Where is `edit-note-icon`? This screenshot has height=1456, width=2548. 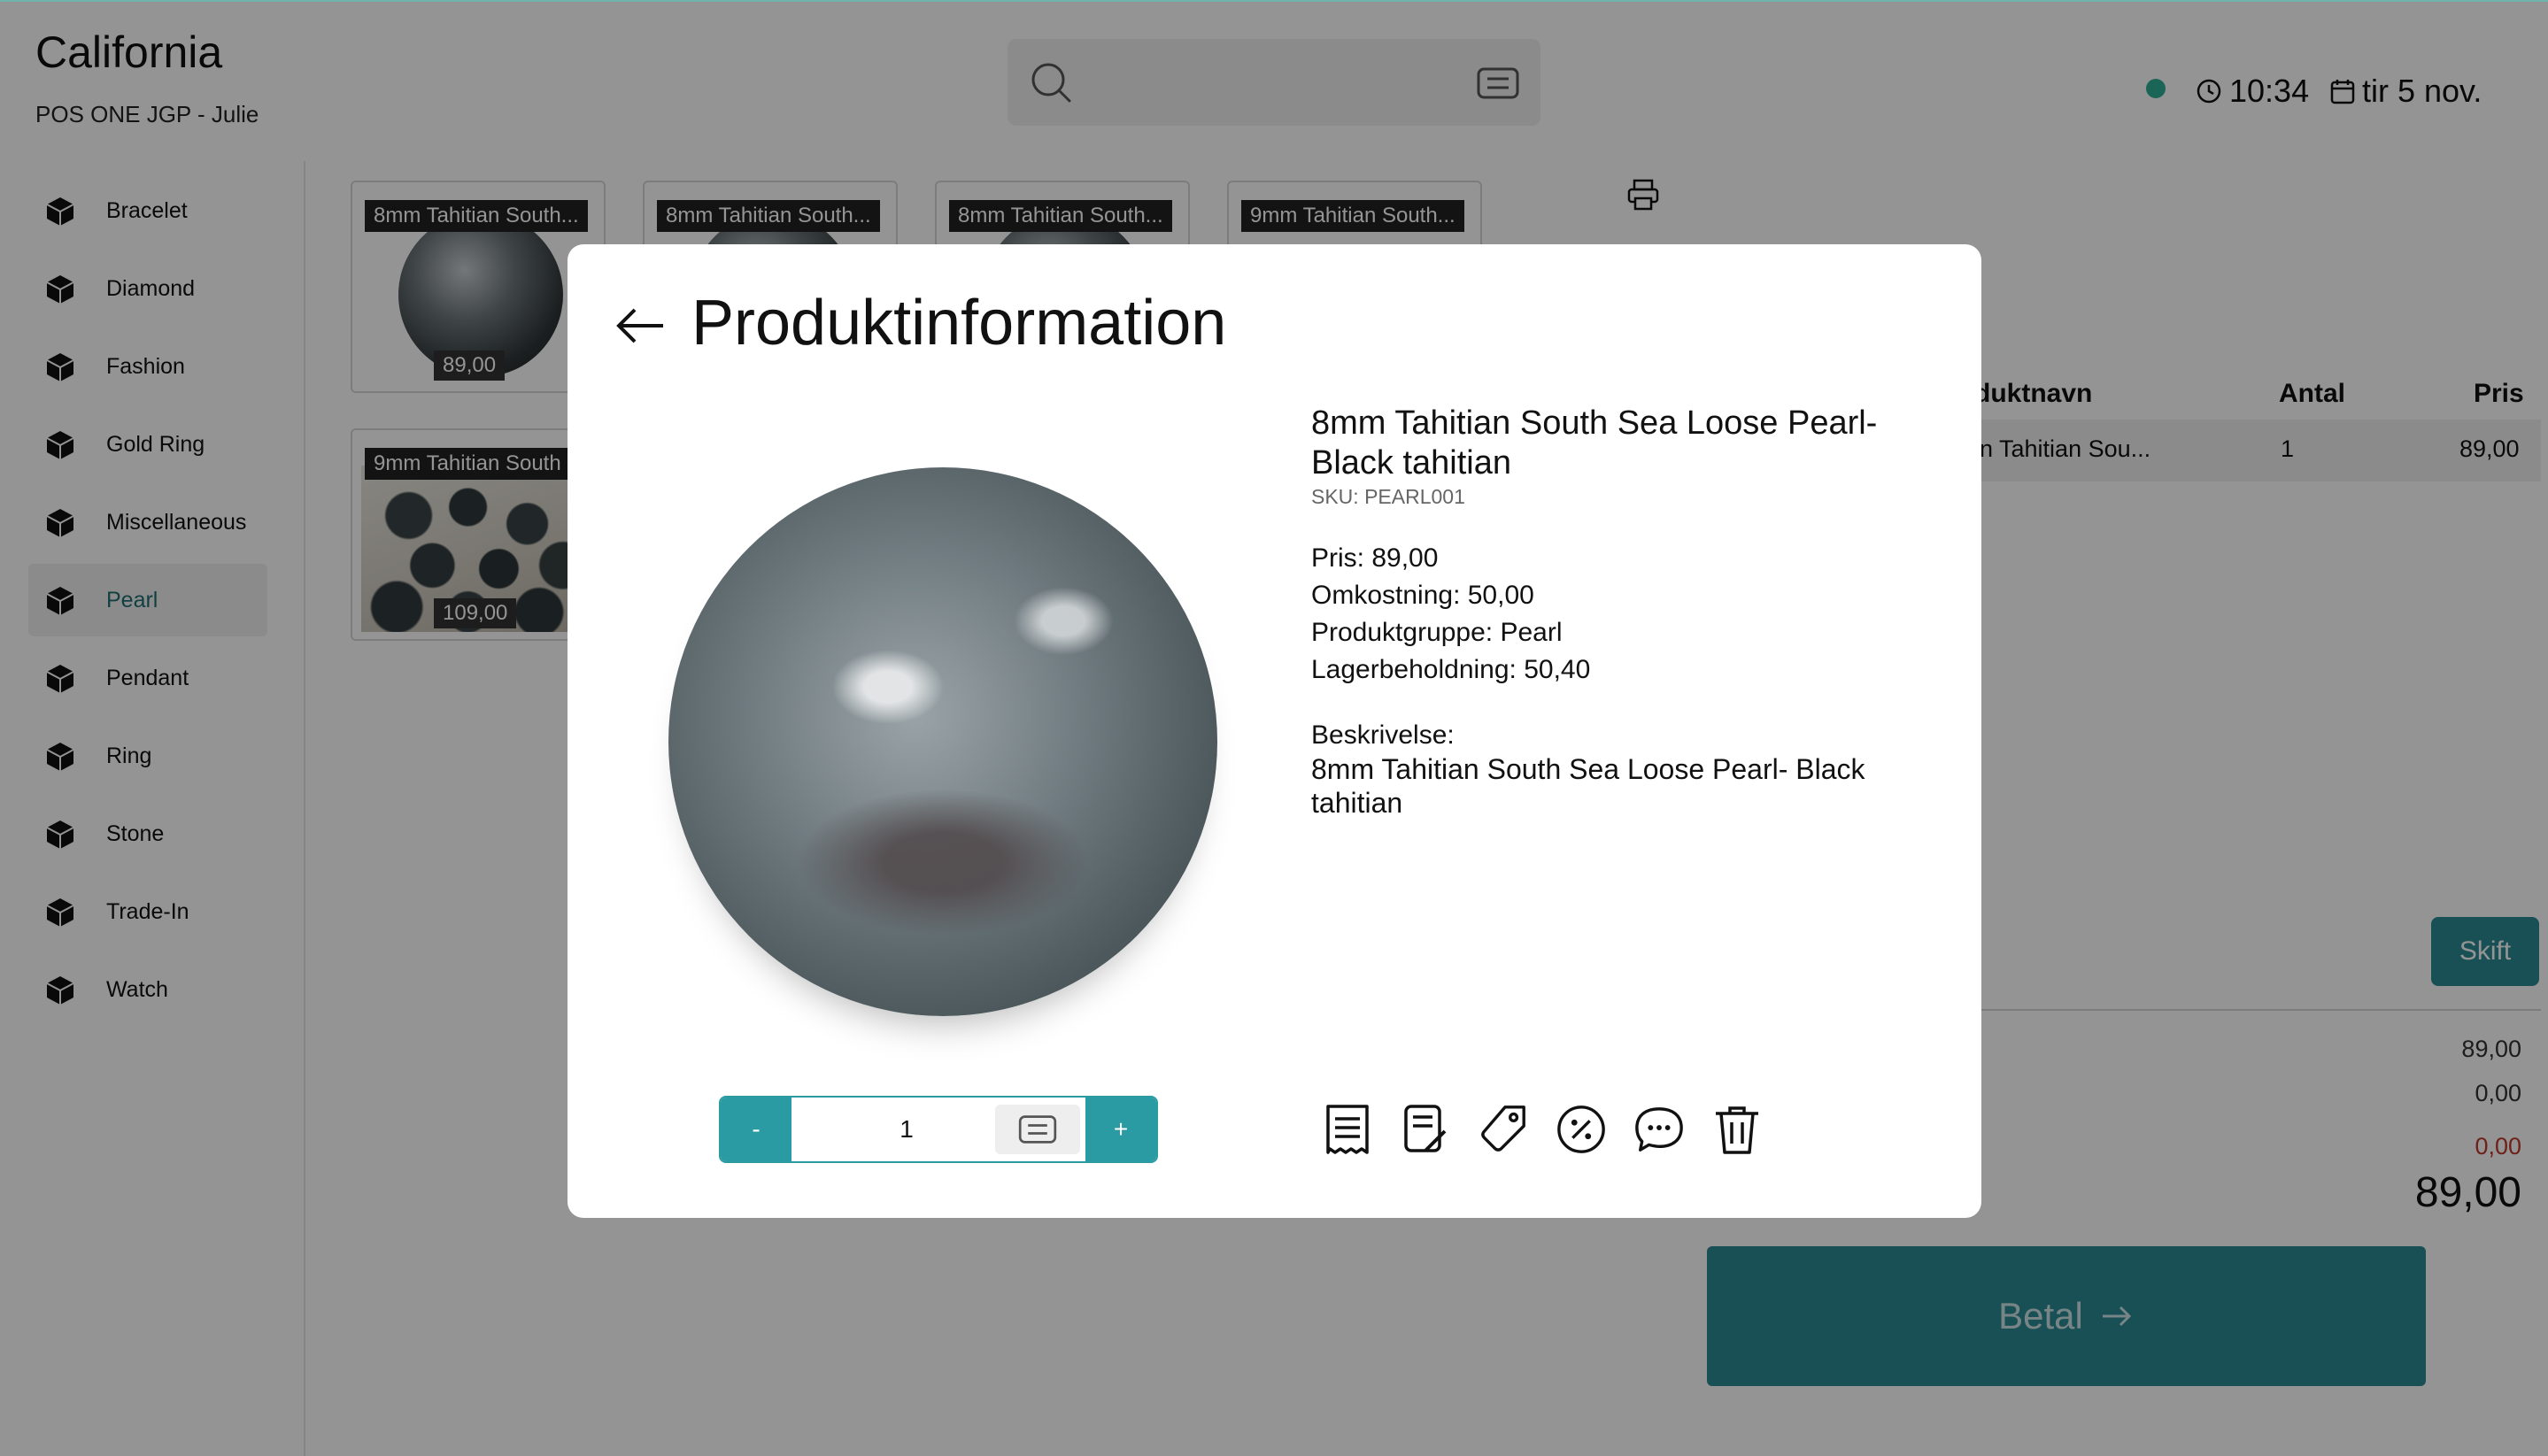 edit-note-icon is located at coordinates (1425, 1128).